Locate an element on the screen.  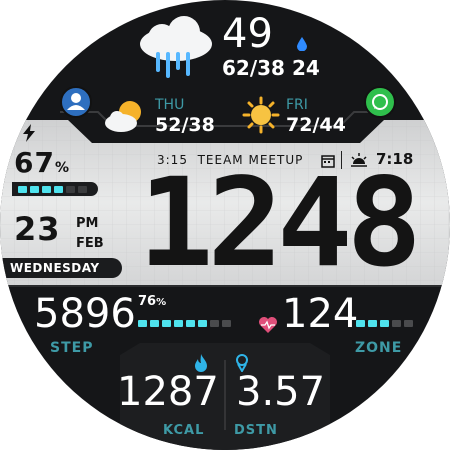
heart-icon is located at coordinates (268, 327).